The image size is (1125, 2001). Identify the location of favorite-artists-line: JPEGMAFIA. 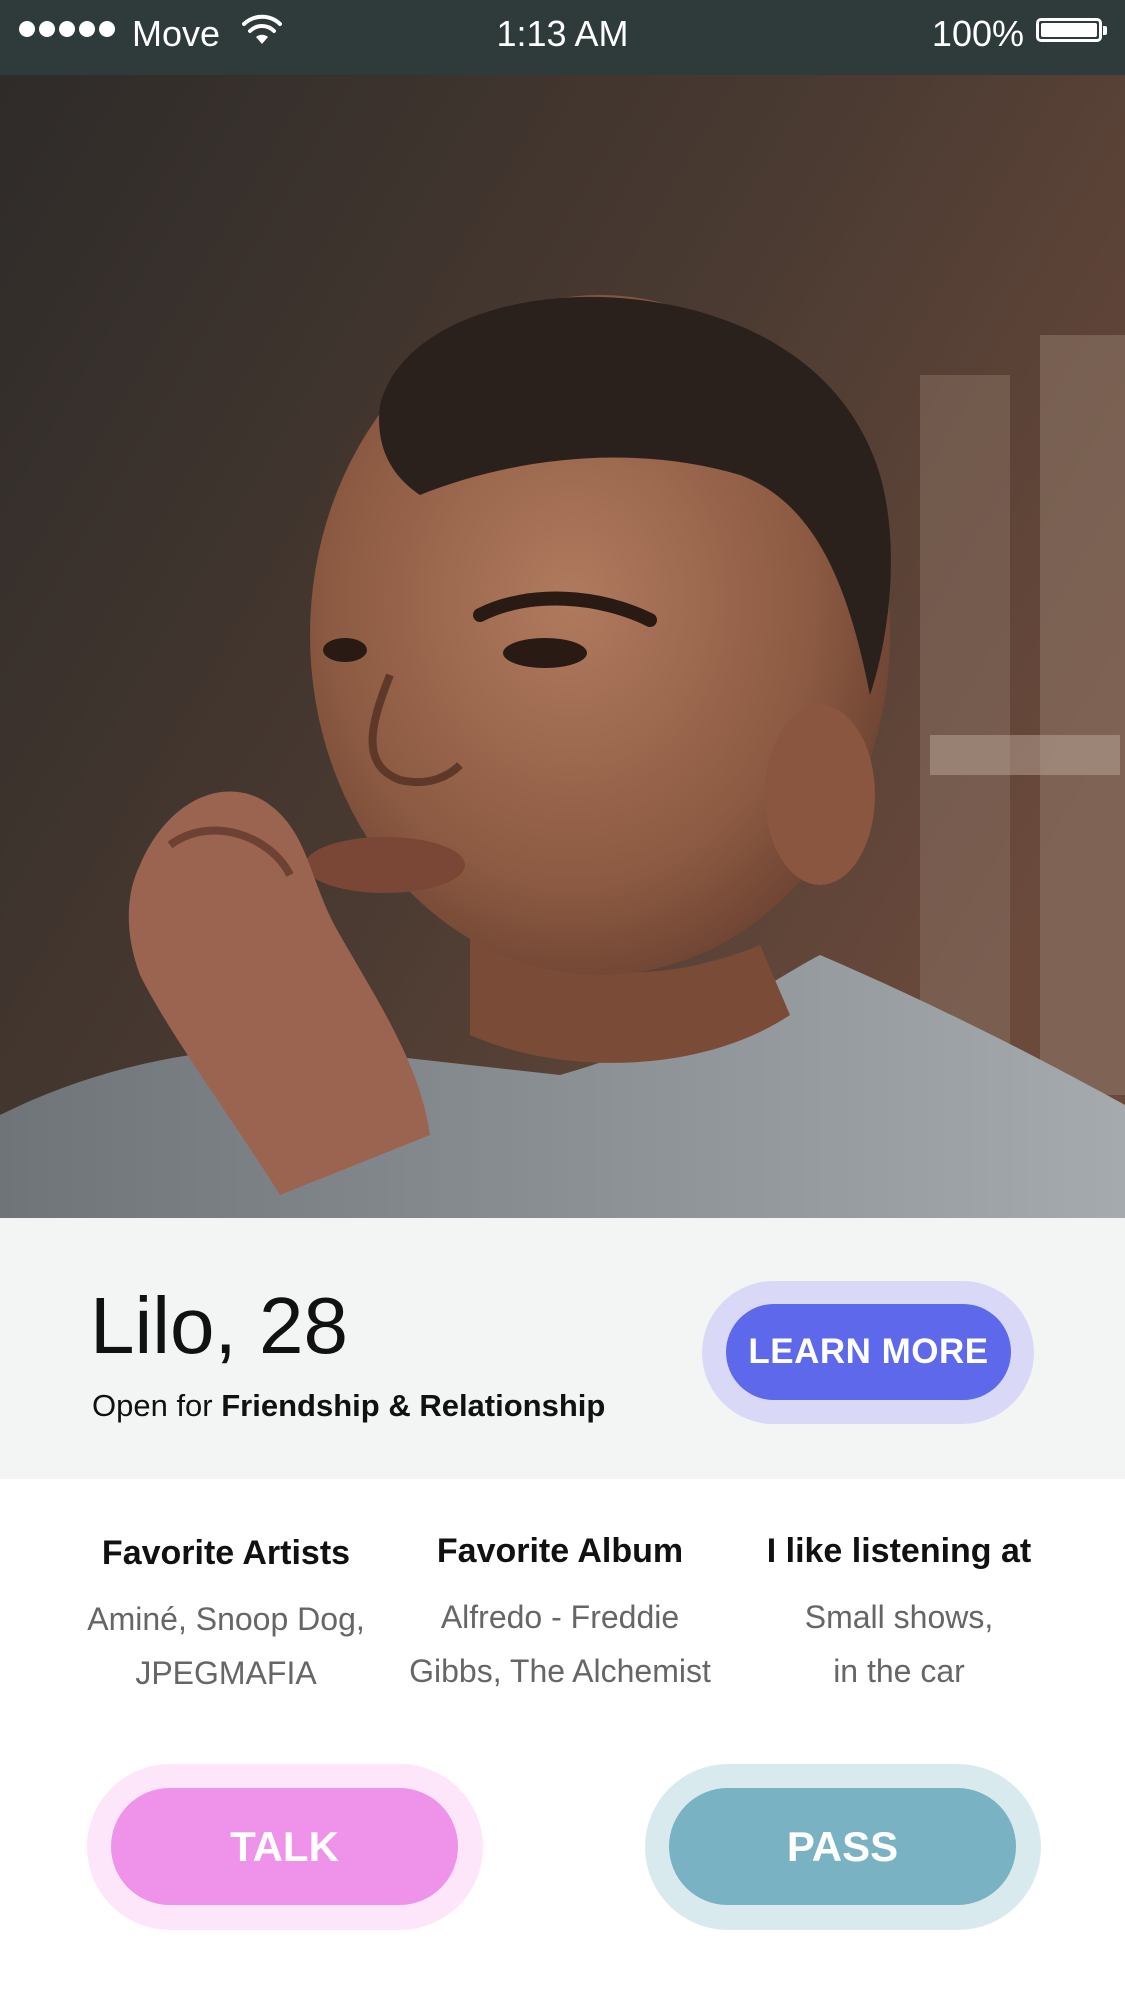
(226, 1673).